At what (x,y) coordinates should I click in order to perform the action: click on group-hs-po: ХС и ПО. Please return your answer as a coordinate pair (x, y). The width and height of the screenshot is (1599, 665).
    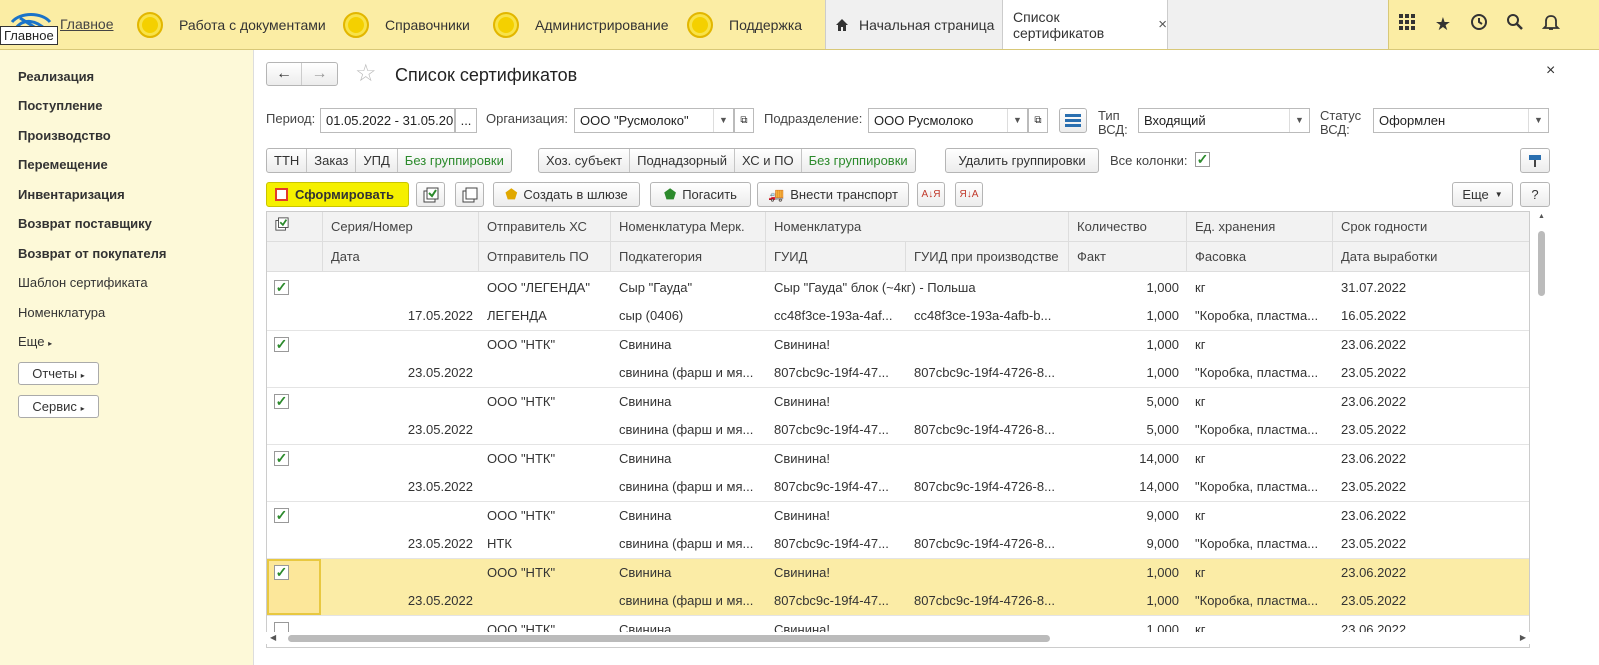
    Looking at the image, I should click on (768, 160).